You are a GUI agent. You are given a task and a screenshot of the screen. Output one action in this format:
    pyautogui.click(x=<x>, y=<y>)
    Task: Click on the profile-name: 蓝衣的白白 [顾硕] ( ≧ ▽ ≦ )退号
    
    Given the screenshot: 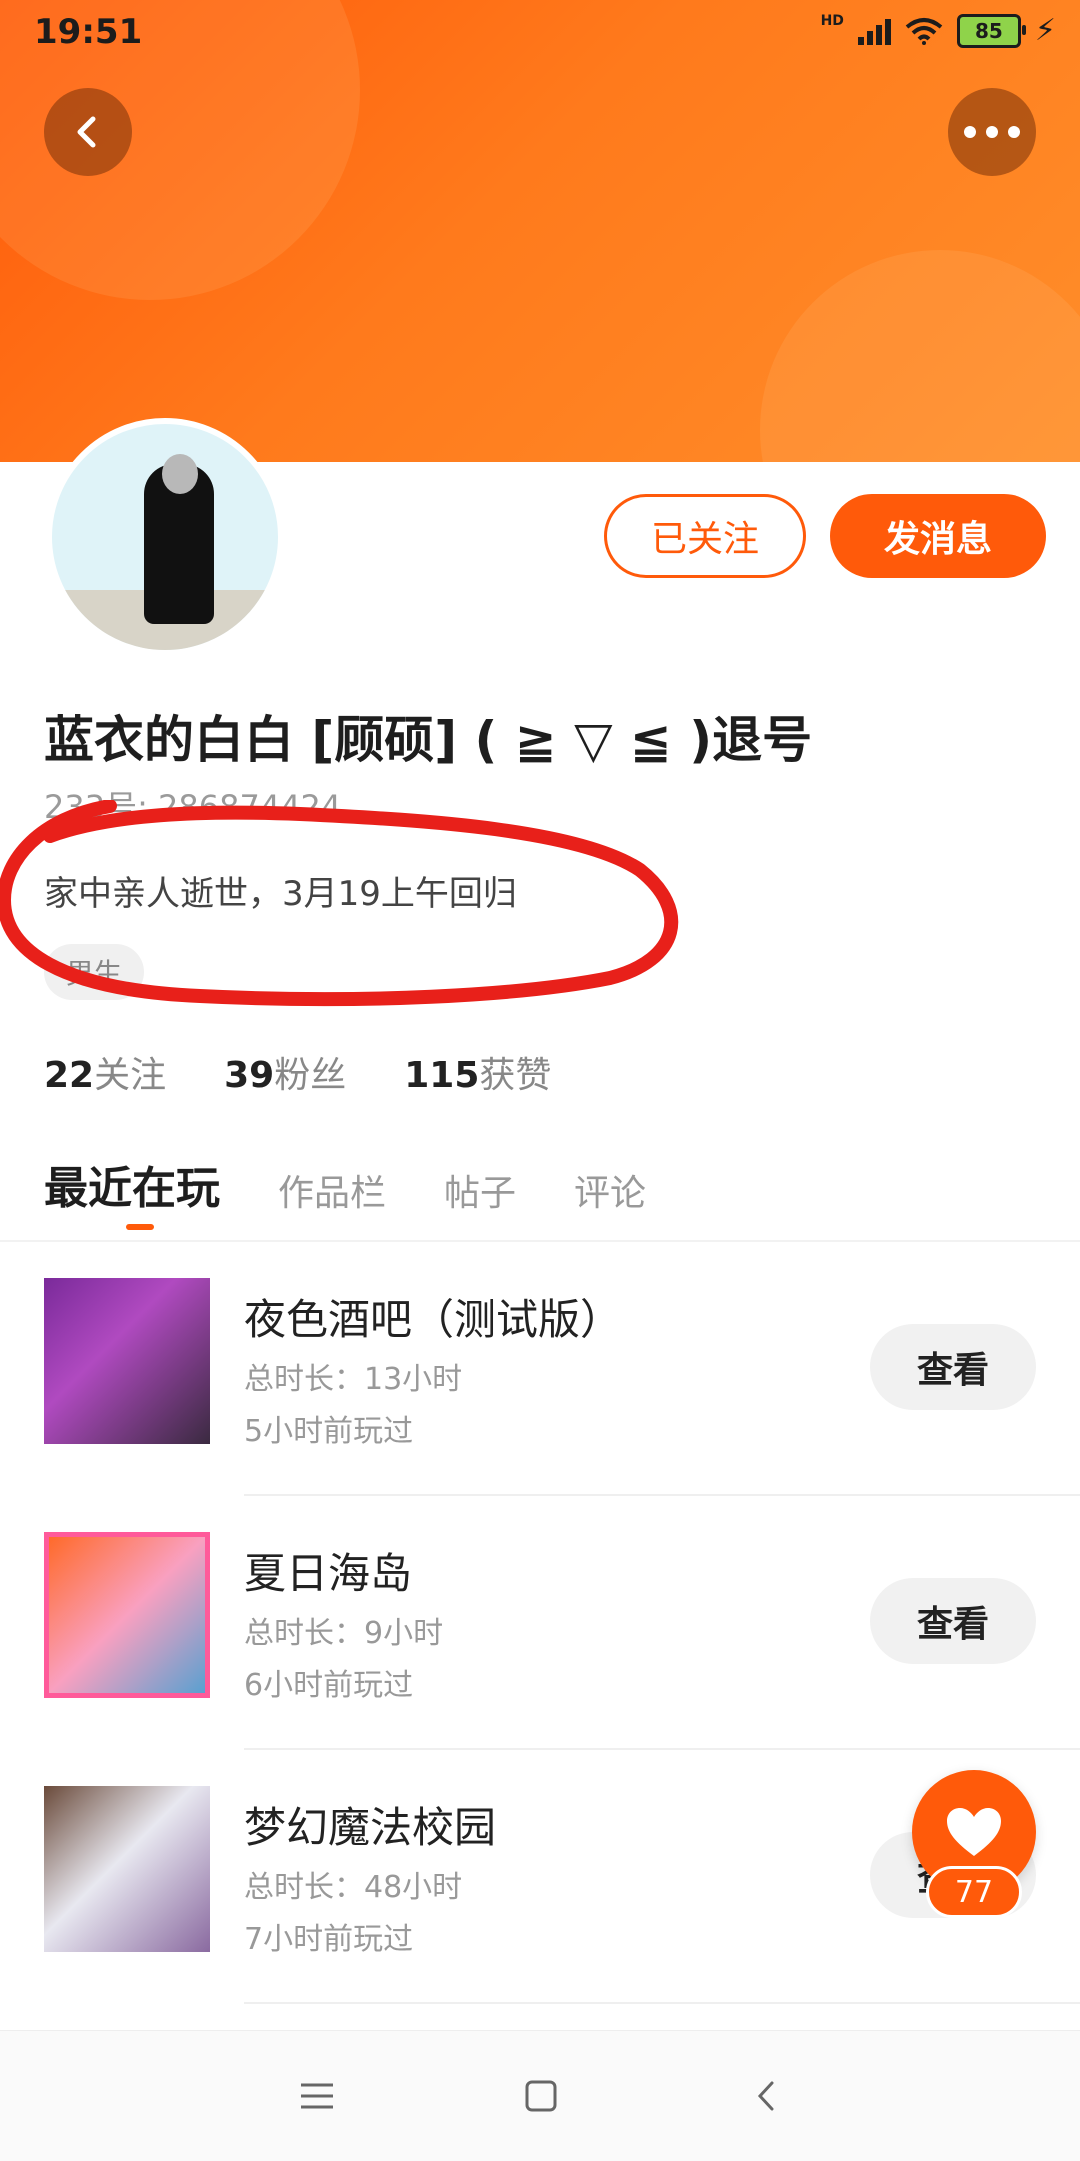 What is the action you would take?
    pyautogui.click(x=428, y=740)
    